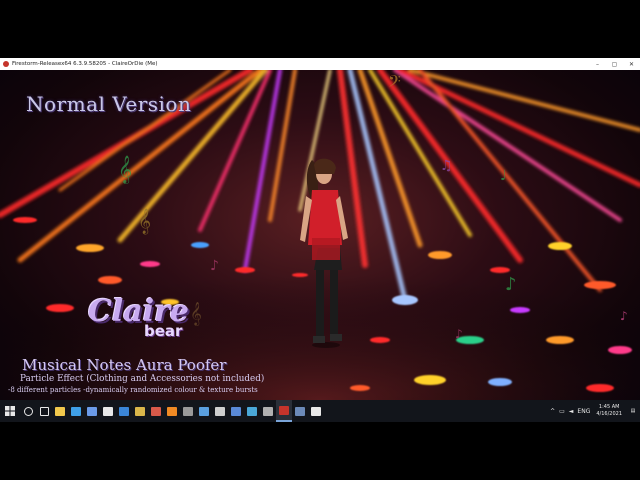  Describe the element at coordinates (76, 411) in the screenshot. I see `edge-icon` at that location.